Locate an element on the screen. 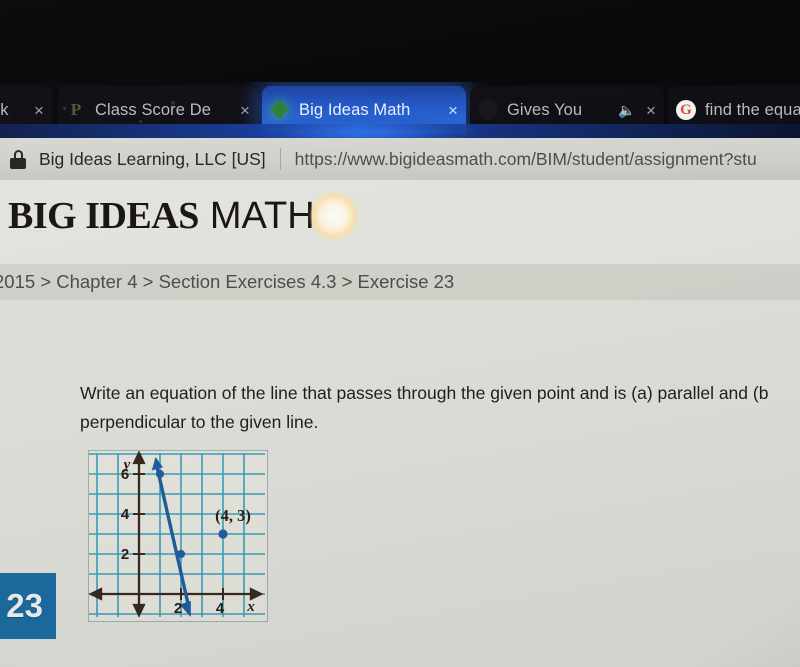  exercise-number-badge: 23 is located at coordinates (28, 606).